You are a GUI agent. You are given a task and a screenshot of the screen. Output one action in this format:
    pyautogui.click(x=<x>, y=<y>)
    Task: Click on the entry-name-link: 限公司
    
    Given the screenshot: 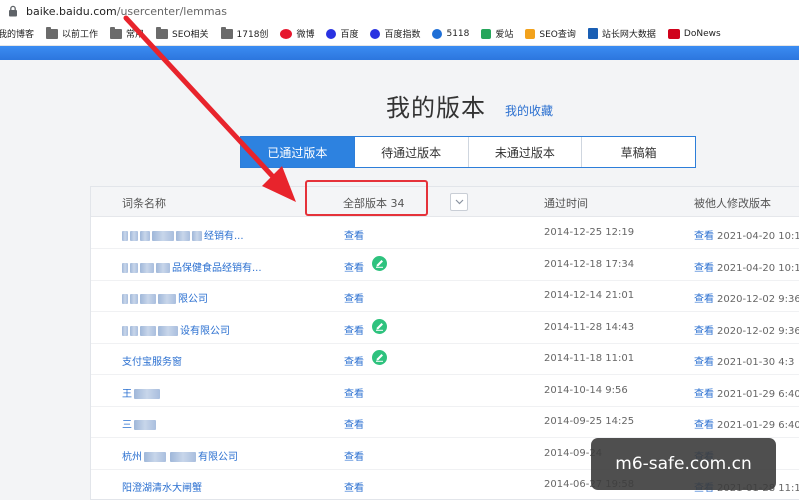 What is the action you would take?
    pyautogui.click(x=165, y=297)
    